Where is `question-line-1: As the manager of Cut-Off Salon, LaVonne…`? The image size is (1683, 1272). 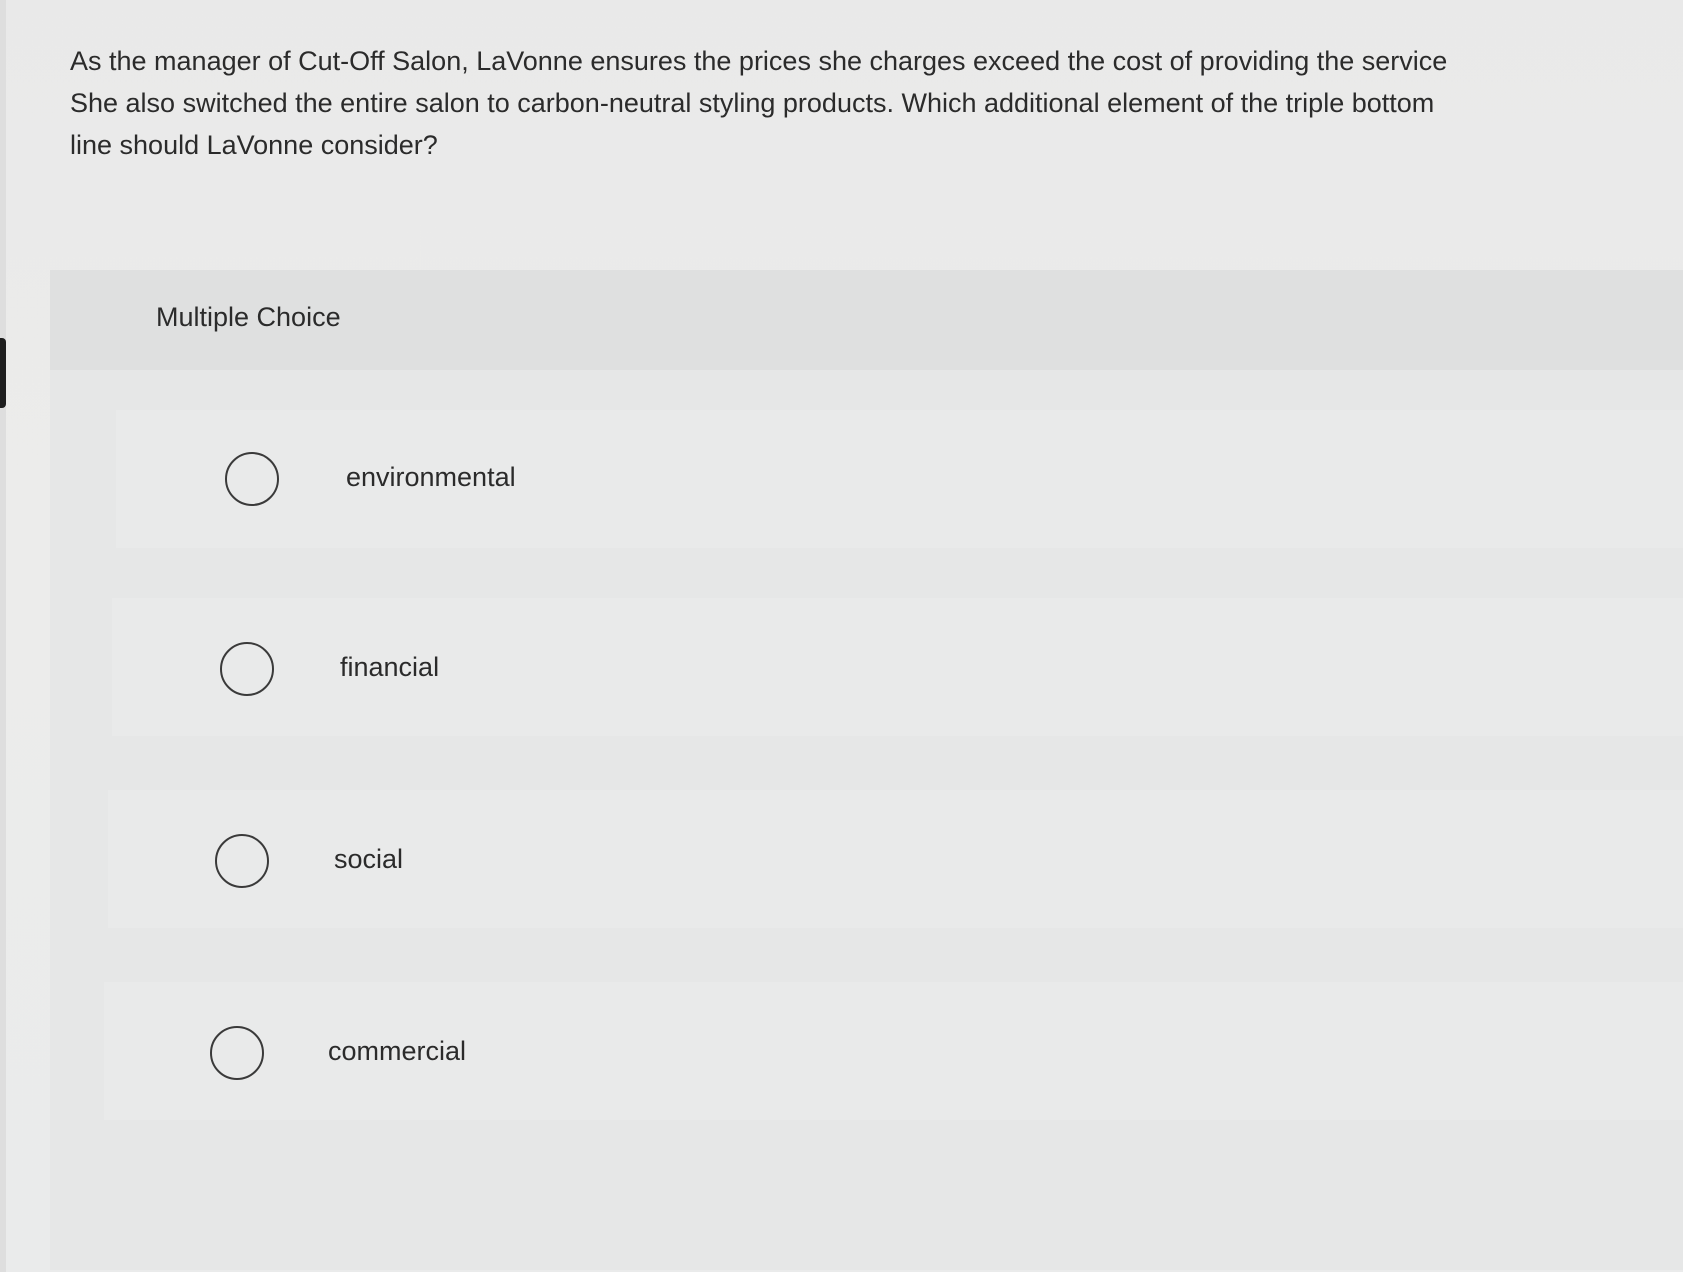 question-line-1: As the manager of Cut-Off Salon, LaVonne… is located at coordinates (759, 61).